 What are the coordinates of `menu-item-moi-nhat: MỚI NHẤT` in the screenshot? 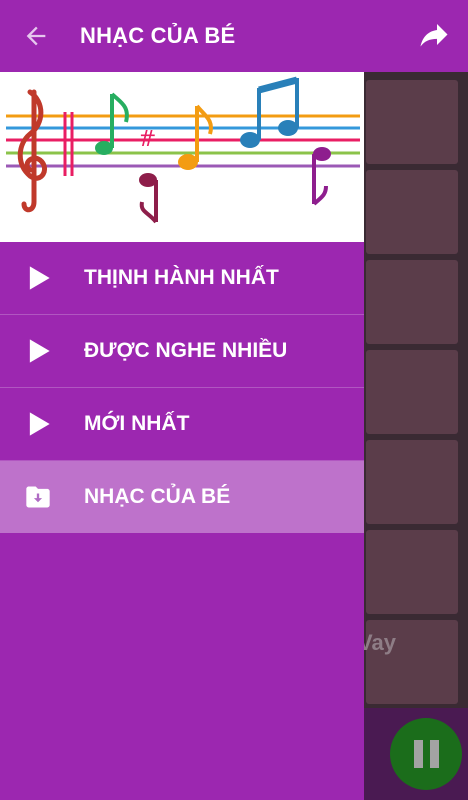 It's located at (182, 424).